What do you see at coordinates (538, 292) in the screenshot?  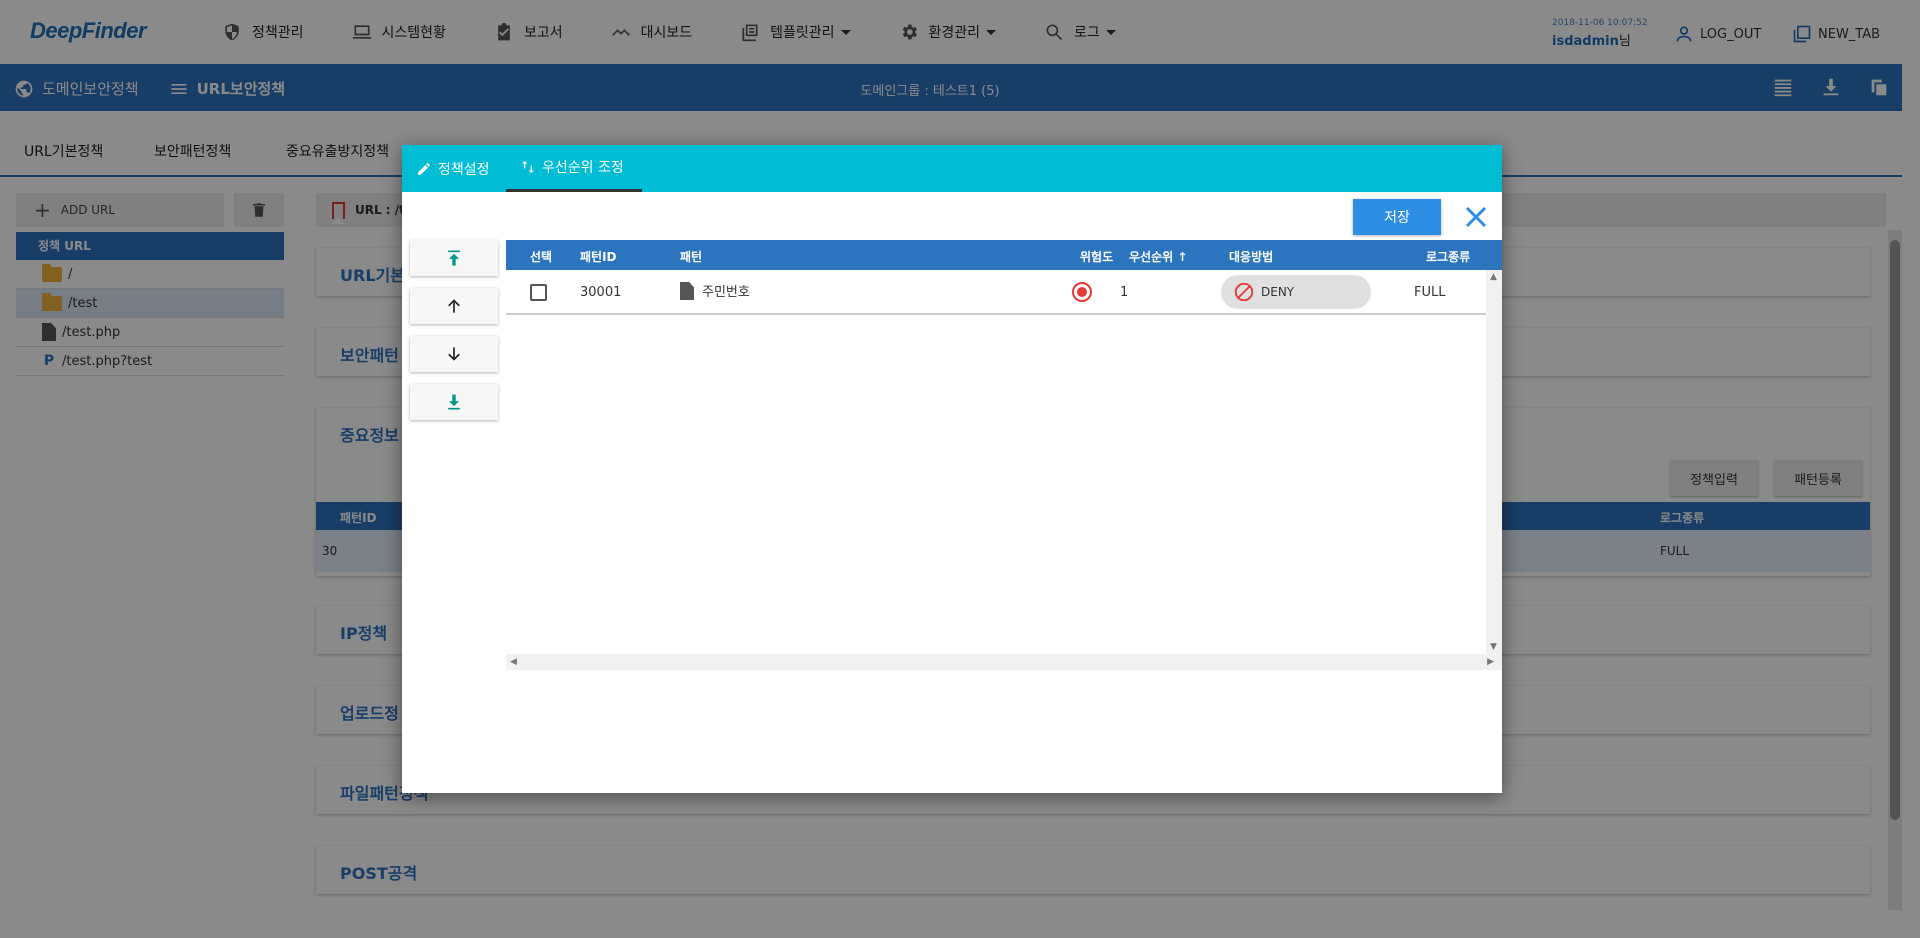 I see `row-select-checkbox` at bounding box center [538, 292].